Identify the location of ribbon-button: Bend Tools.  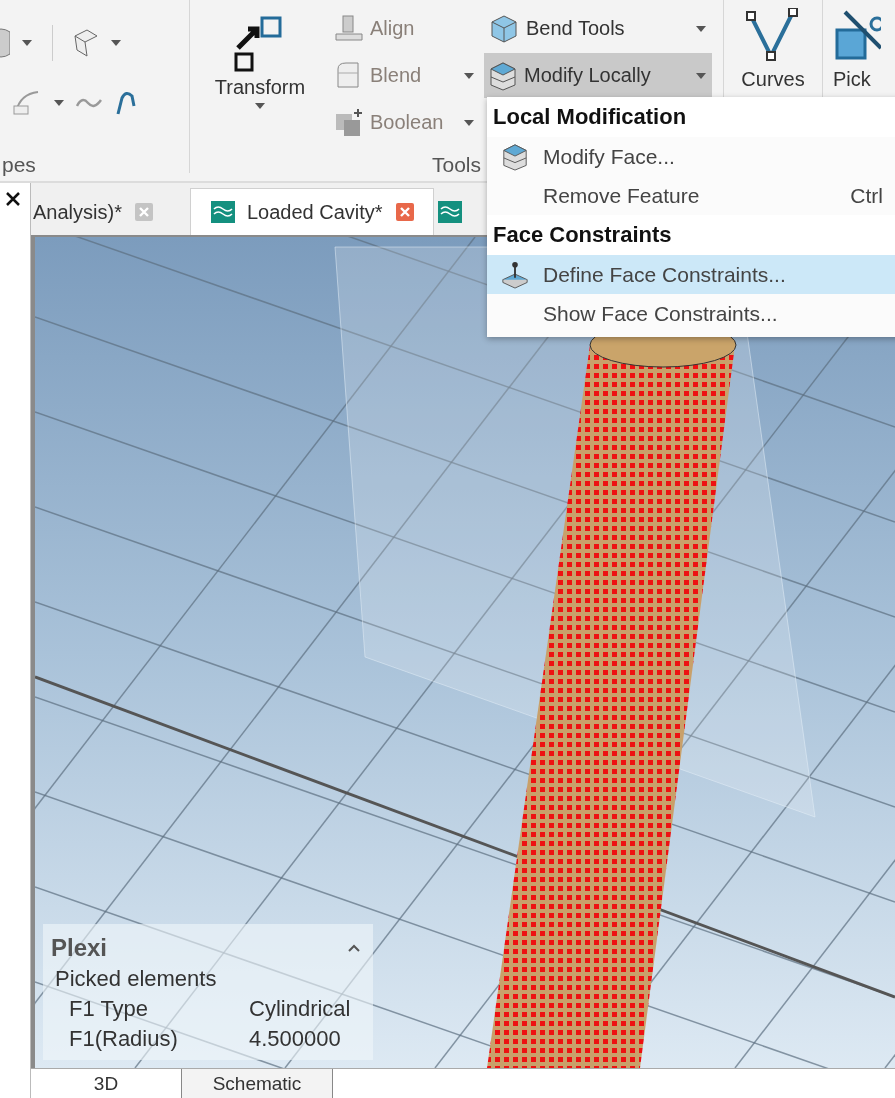
(598, 28).